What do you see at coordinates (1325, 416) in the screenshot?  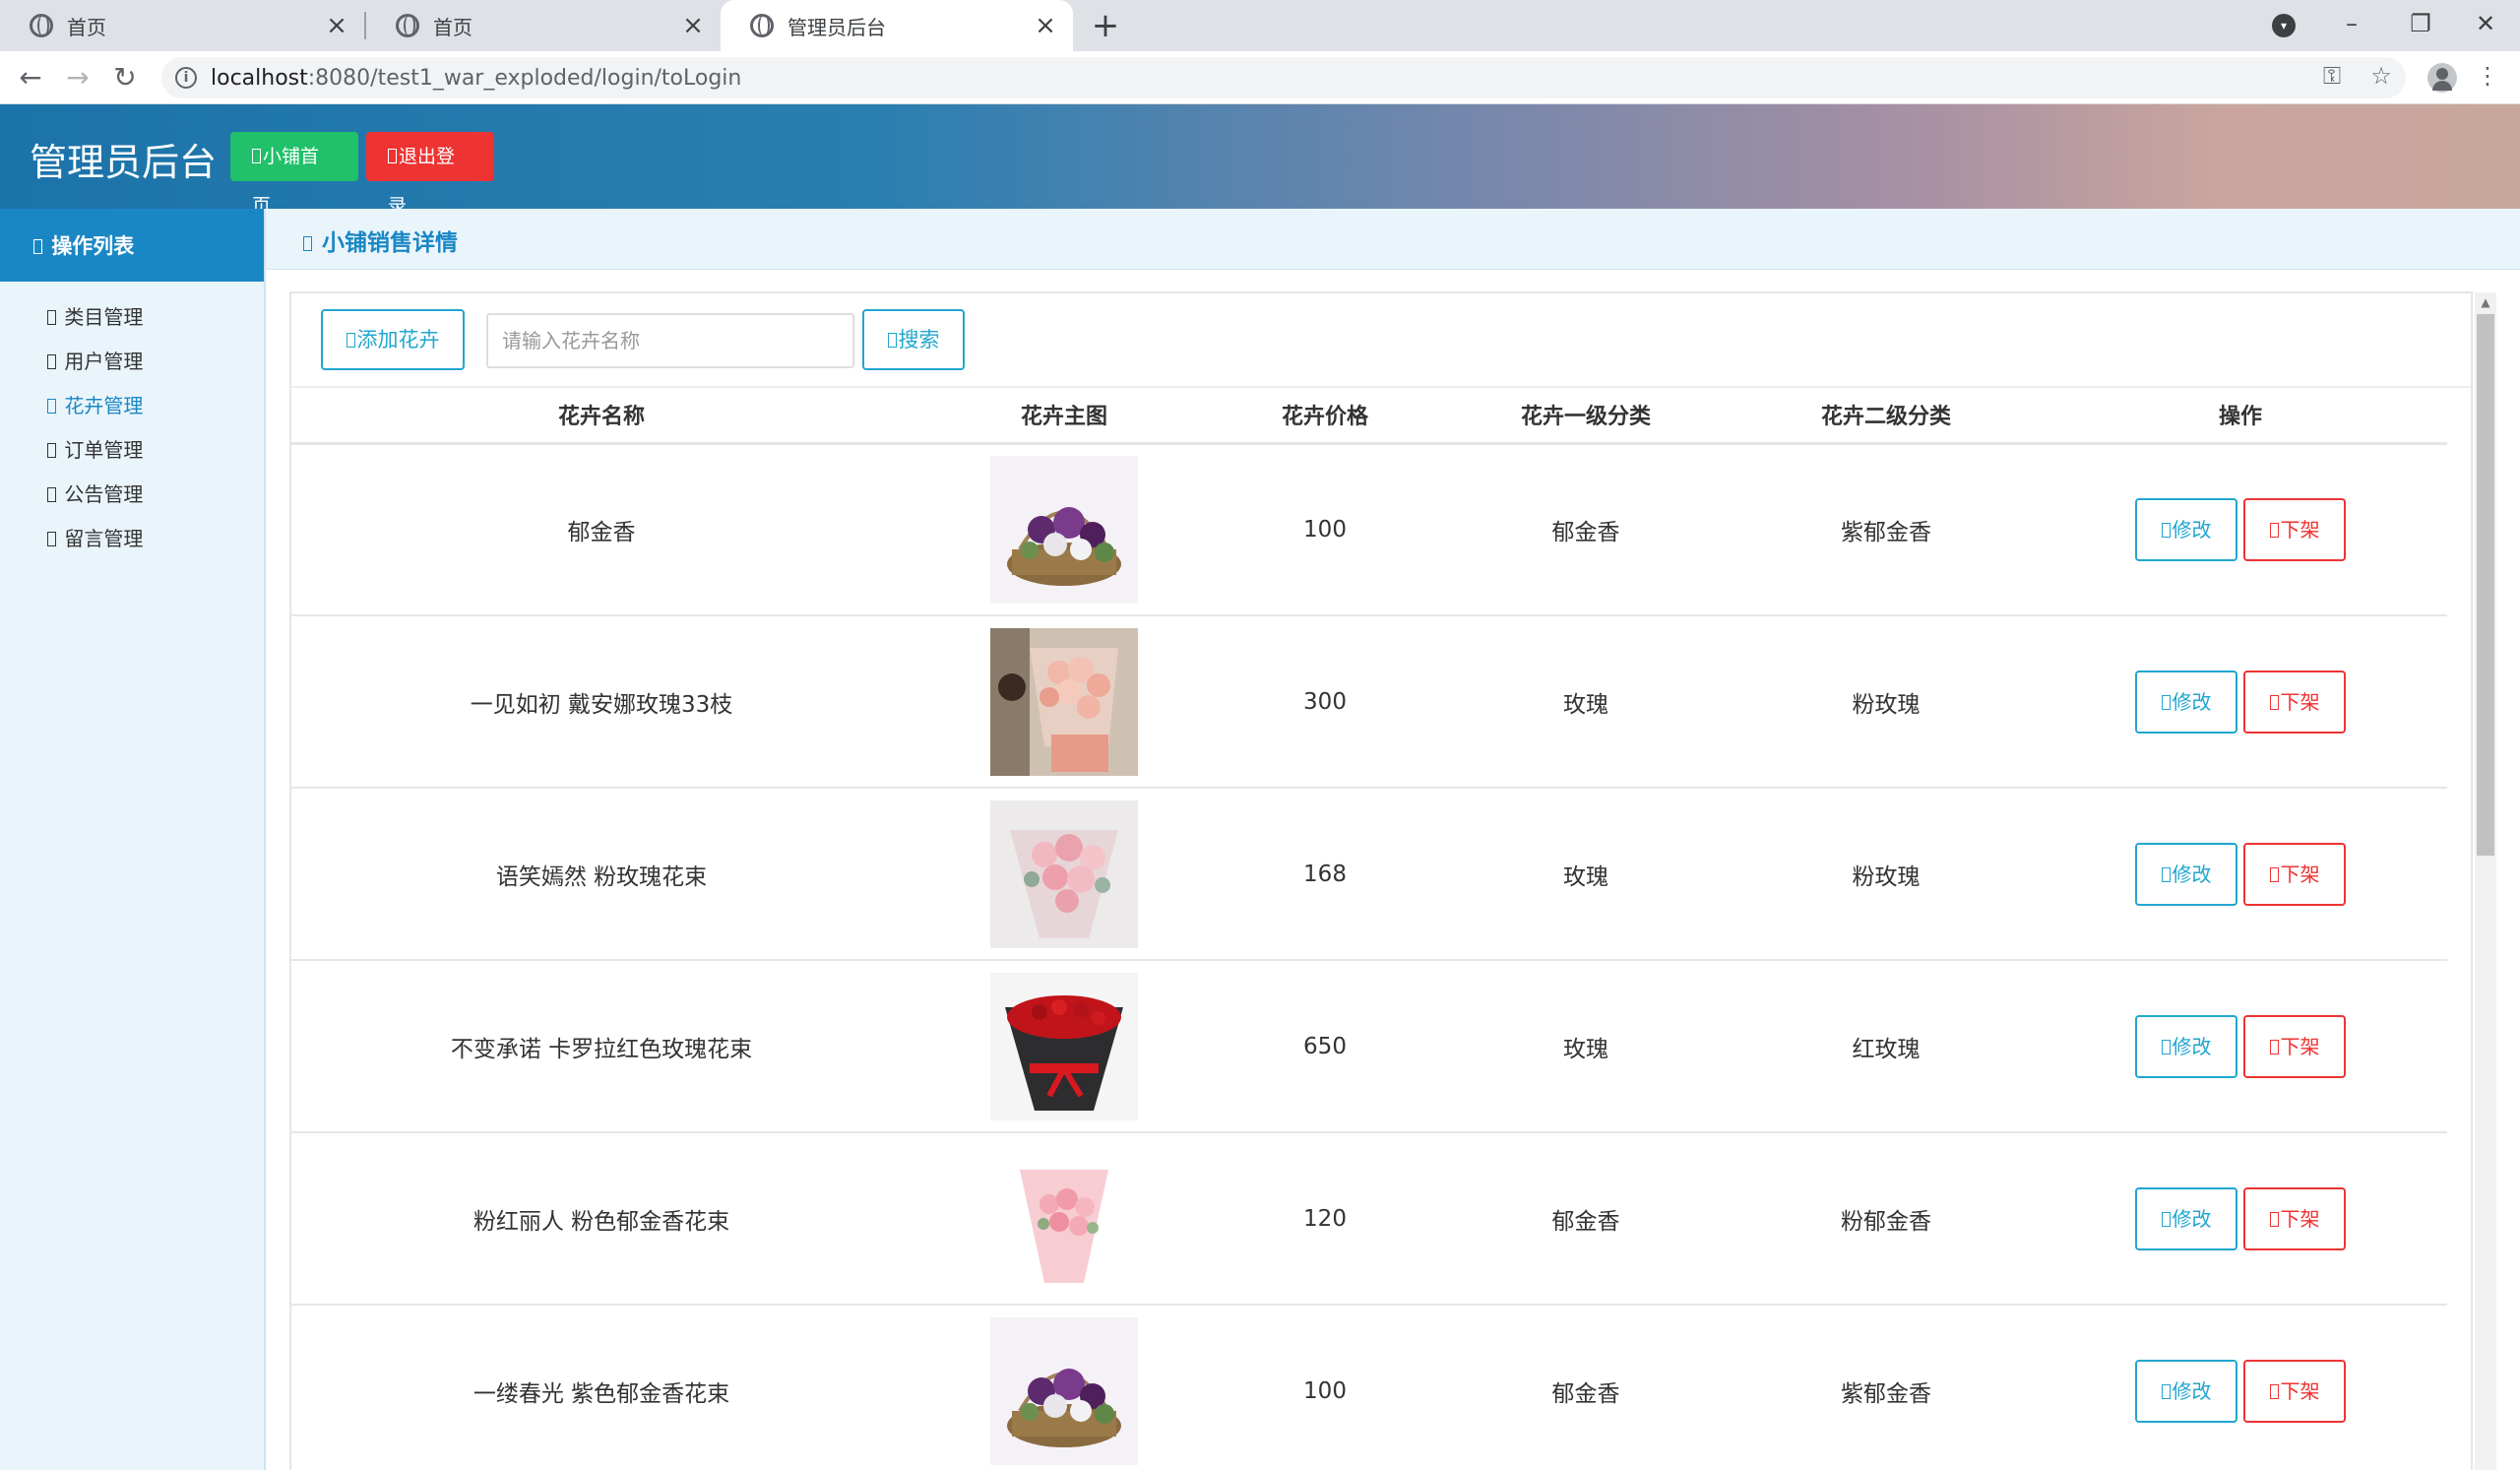 I see `column-header: 花卉价格` at bounding box center [1325, 416].